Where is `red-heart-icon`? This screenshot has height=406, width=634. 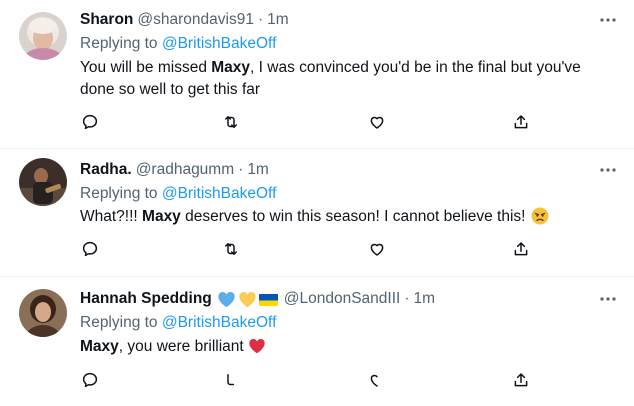
red-heart-icon is located at coordinates (257, 349).